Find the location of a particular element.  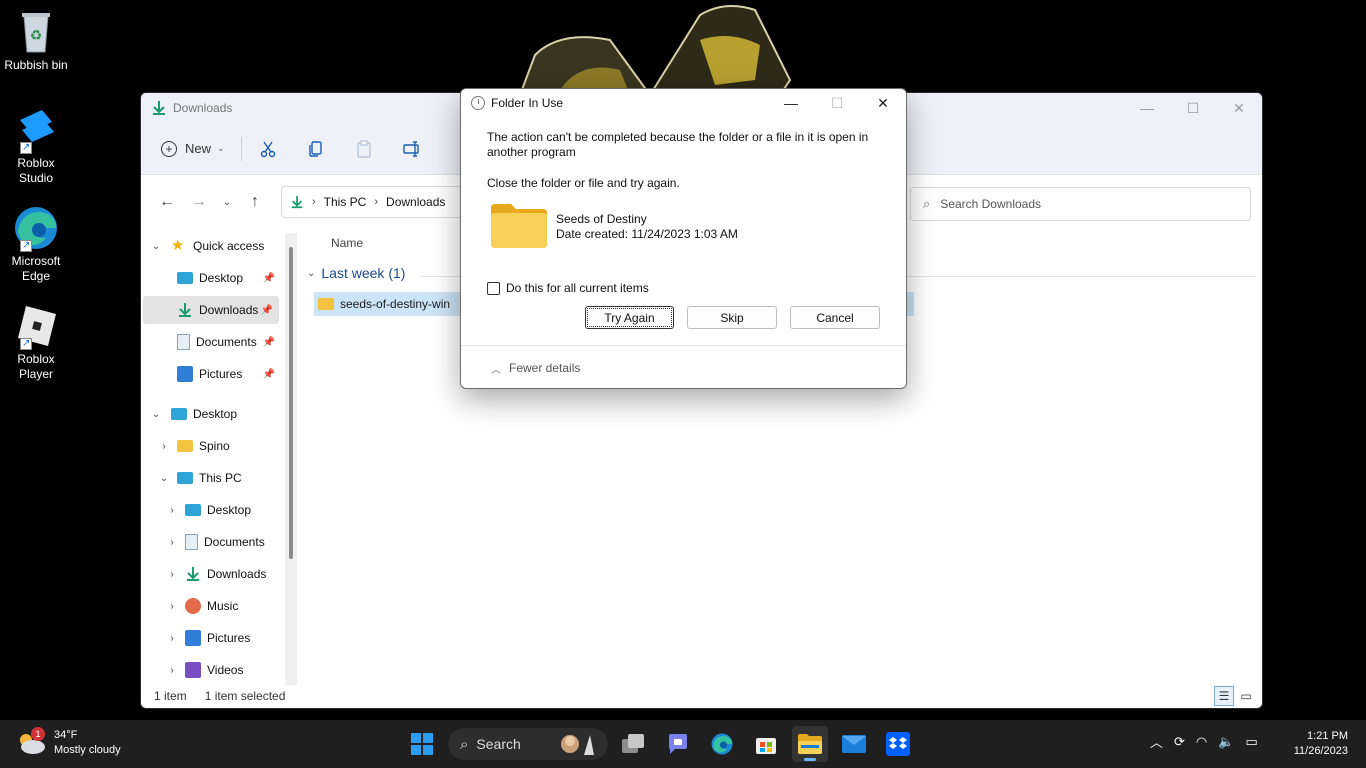

download-icon is located at coordinates (297, 202).